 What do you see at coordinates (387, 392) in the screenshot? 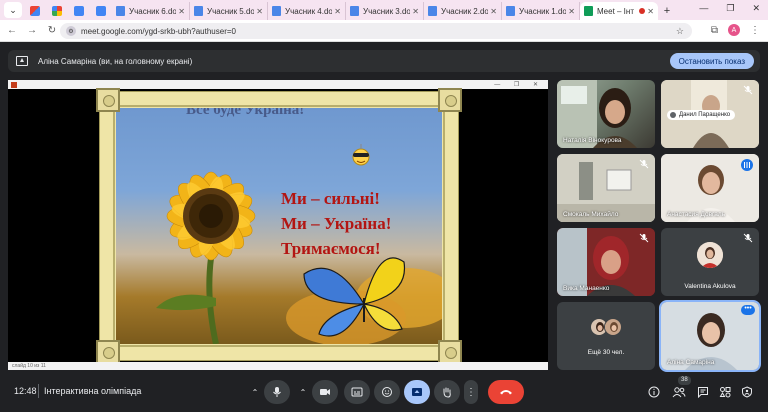
I see `reactions-button` at bounding box center [387, 392].